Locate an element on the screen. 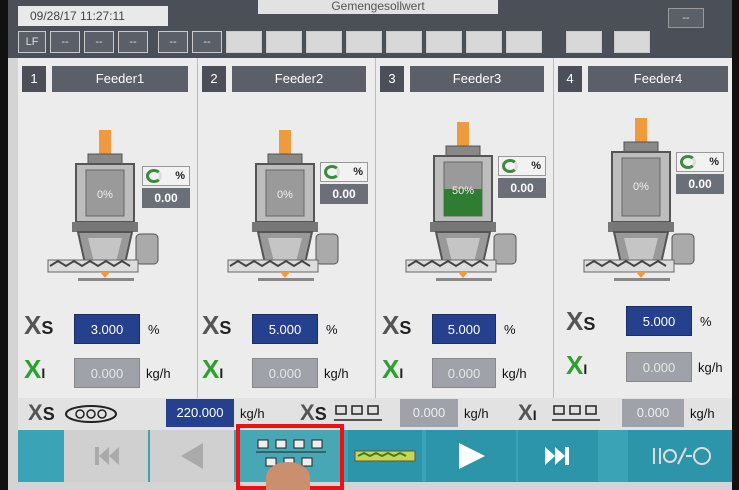  hopper-fill-text: 50% is located at coordinates (463, 191).